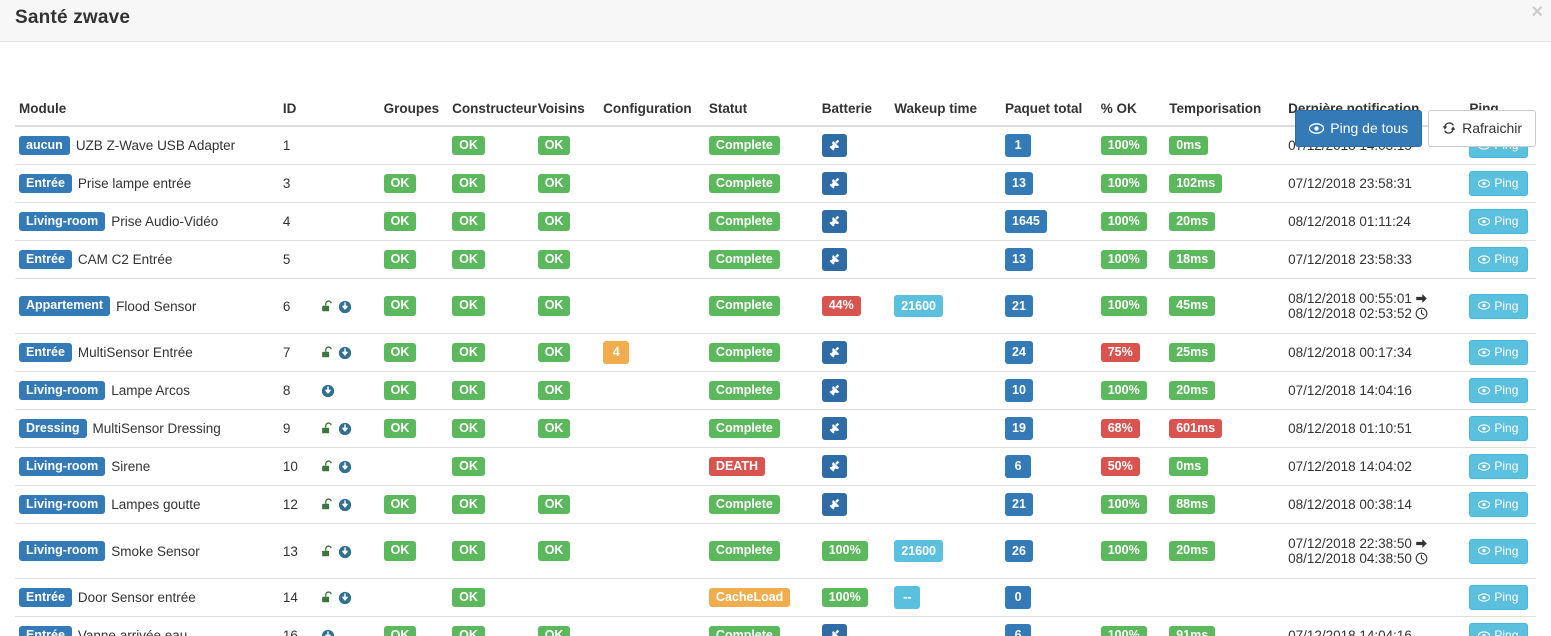 The height and width of the screenshot is (636, 1551). Describe the element at coordinates (1192, 630) in the screenshot. I see `cell-temporisation-badge: 91ms` at that location.